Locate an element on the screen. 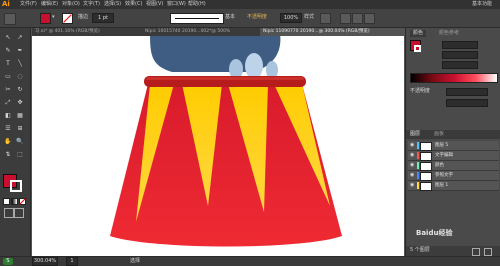  direct-selection-tool-icon: ↗ is located at coordinates (20, 38).